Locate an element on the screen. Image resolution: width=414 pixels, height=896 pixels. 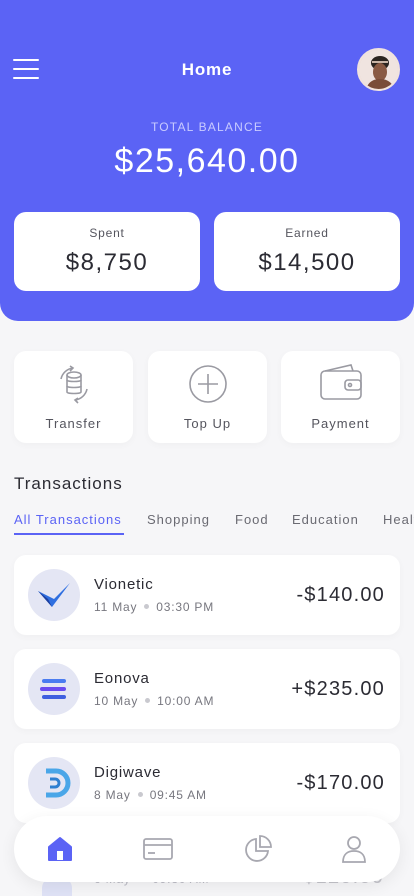
transaction-datetime: 8 May 09:45 AM is located at coordinates (150, 795).